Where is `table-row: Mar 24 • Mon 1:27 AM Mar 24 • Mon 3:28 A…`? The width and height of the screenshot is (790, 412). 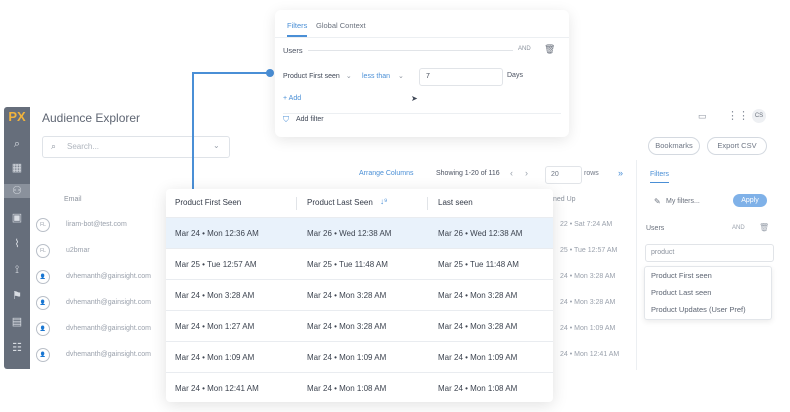 table-row: Mar 24 • Mon 1:27 AM Mar 24 • Mon 3:28 A… is located at coordinates (359, 326).